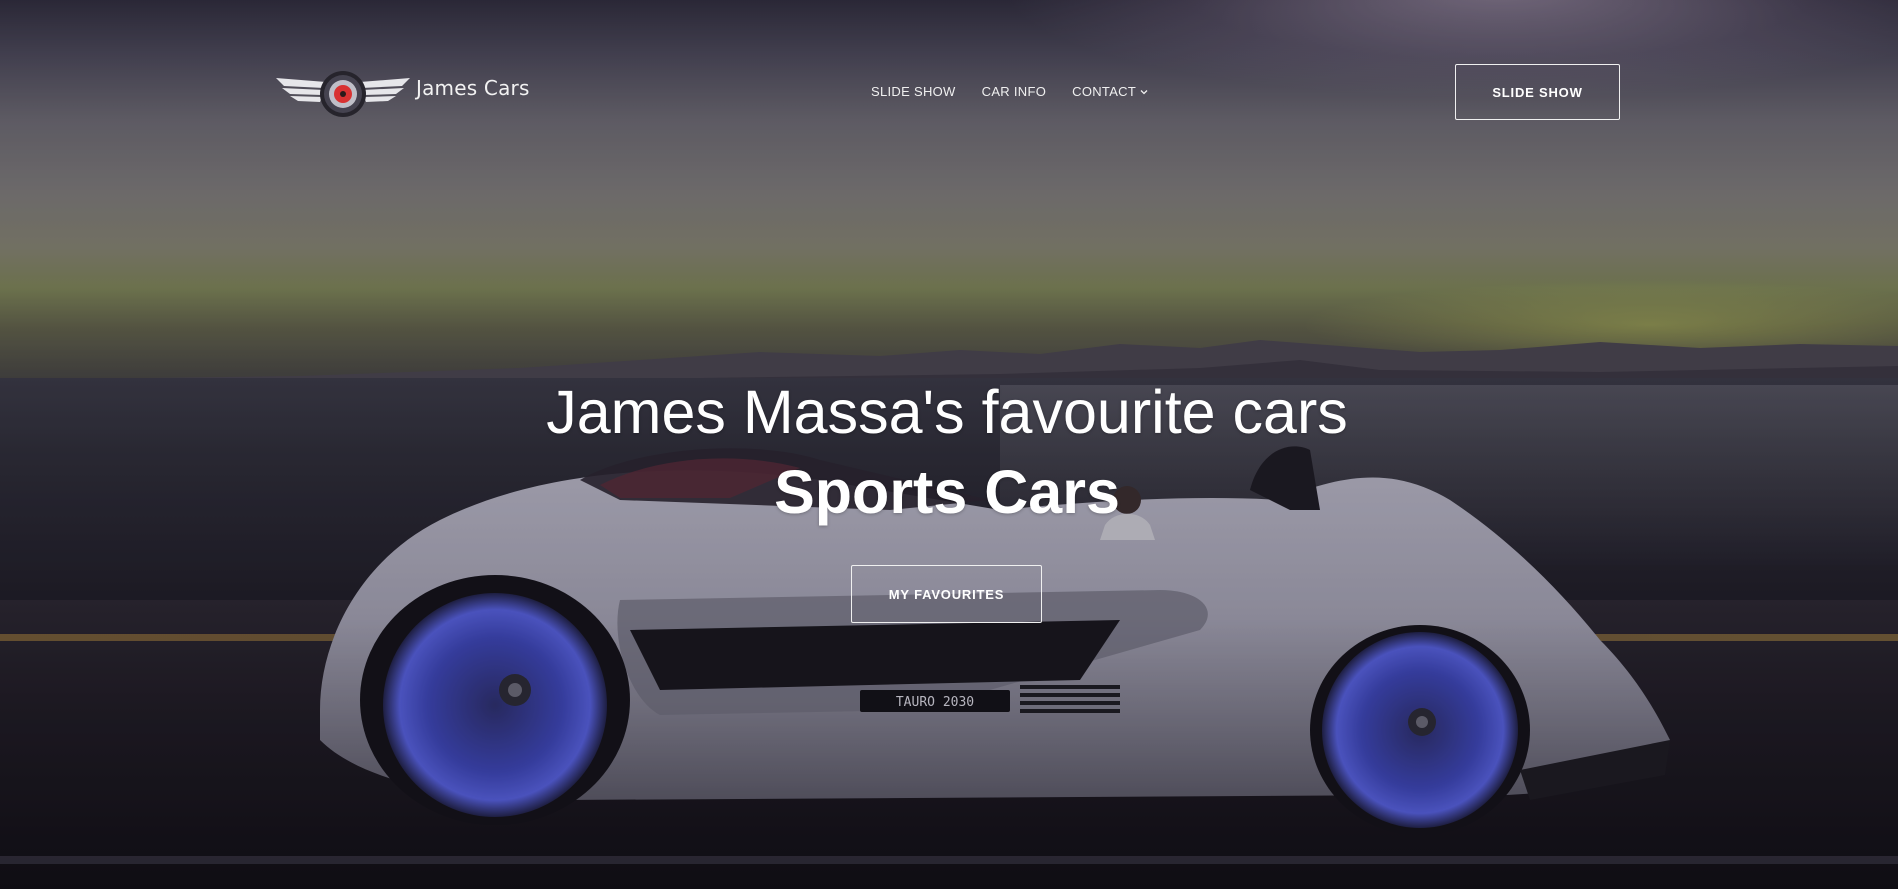 This screenshot has width=1898, height=889. I want to click on hero-subtitle: Sports Cars, so click(947, 492).